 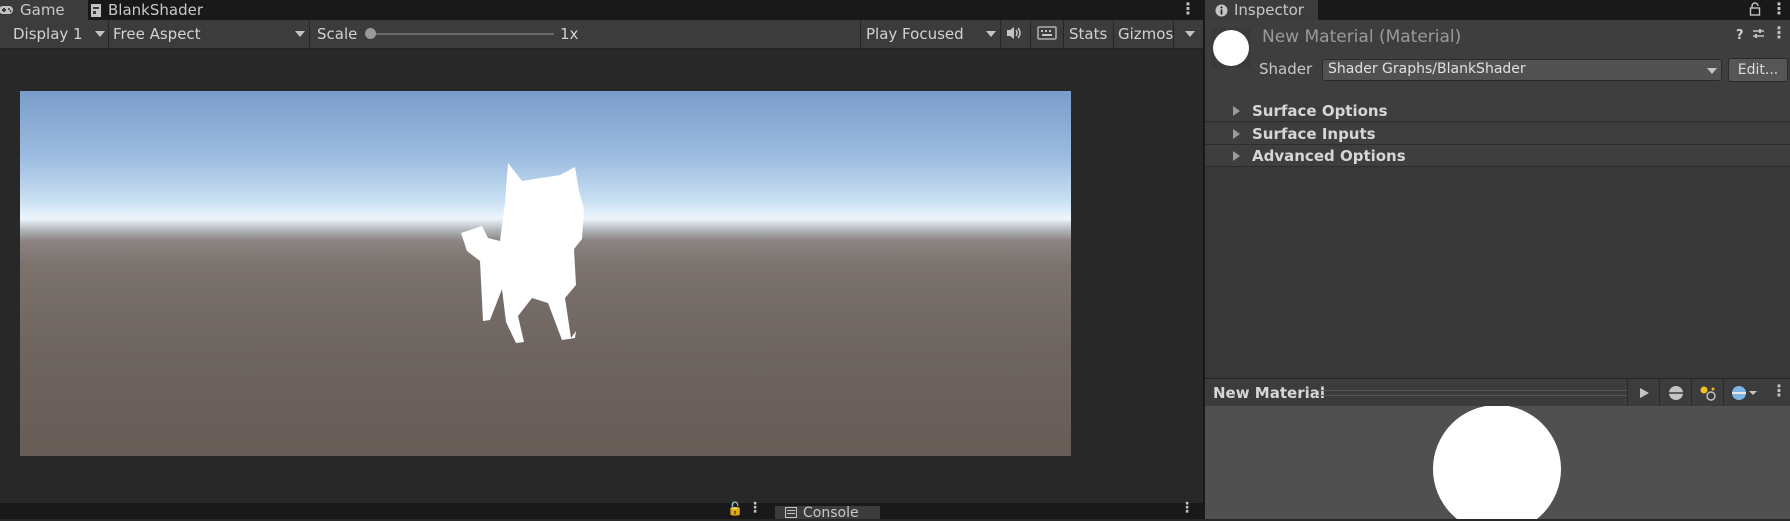 I want to click on foldout-advanced-options: Advanced Options, so click(x=1497, y=156).